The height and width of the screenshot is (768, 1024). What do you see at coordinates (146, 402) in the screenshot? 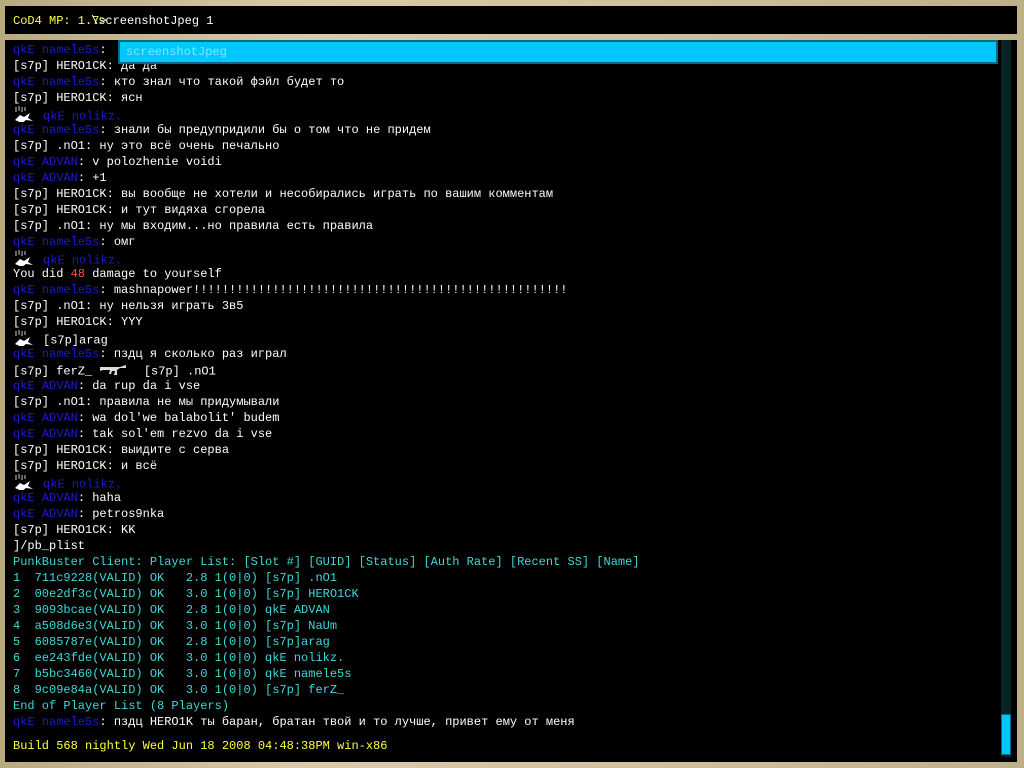
I see `line-text: [s7p] .nO1: правила не мы придумывали` at bounding box center [146, 402].